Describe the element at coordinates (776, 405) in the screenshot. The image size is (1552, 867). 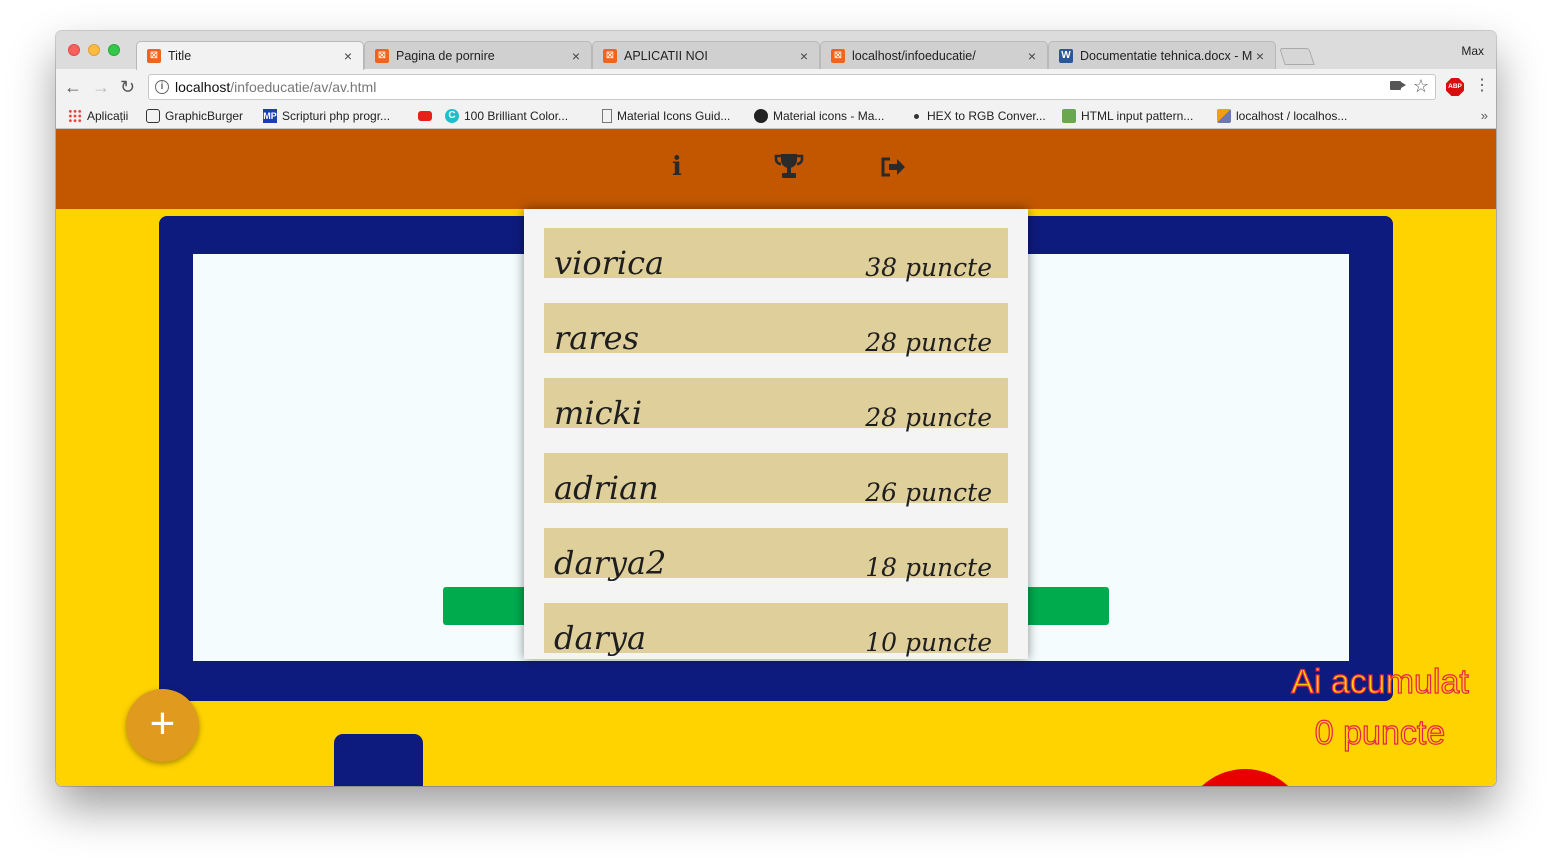
I see `leaderboard-row: micki 28 puncte` at that location.